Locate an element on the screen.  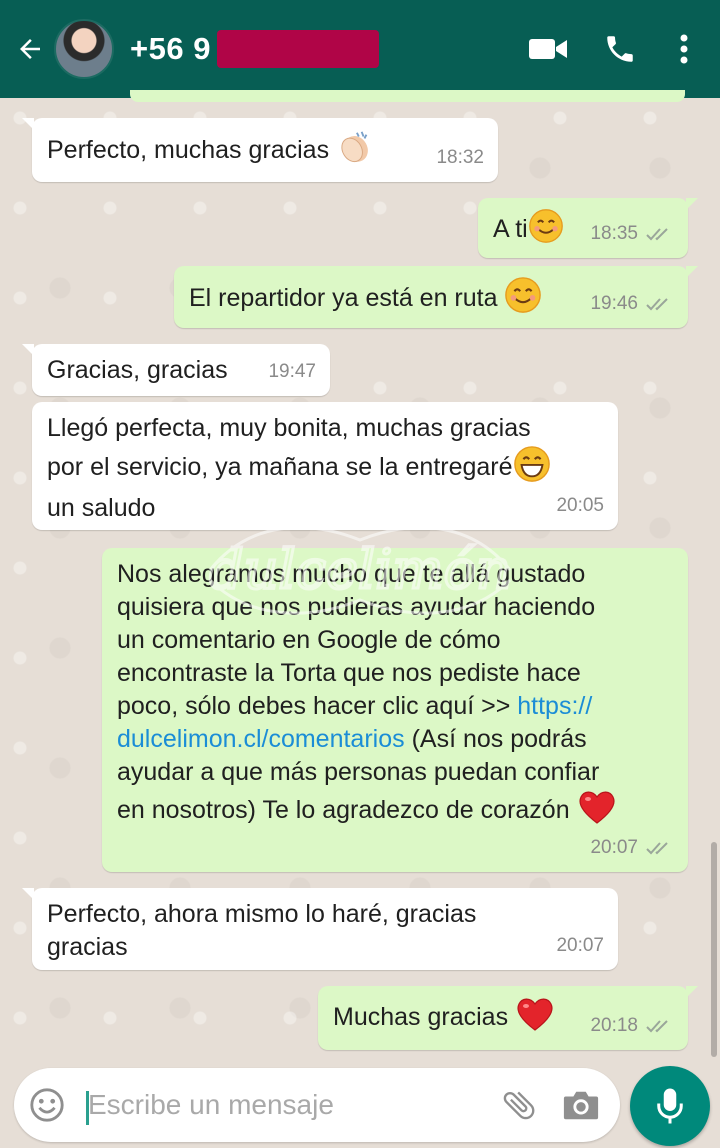
voice-record-button is located at coordinates (670, 1106).